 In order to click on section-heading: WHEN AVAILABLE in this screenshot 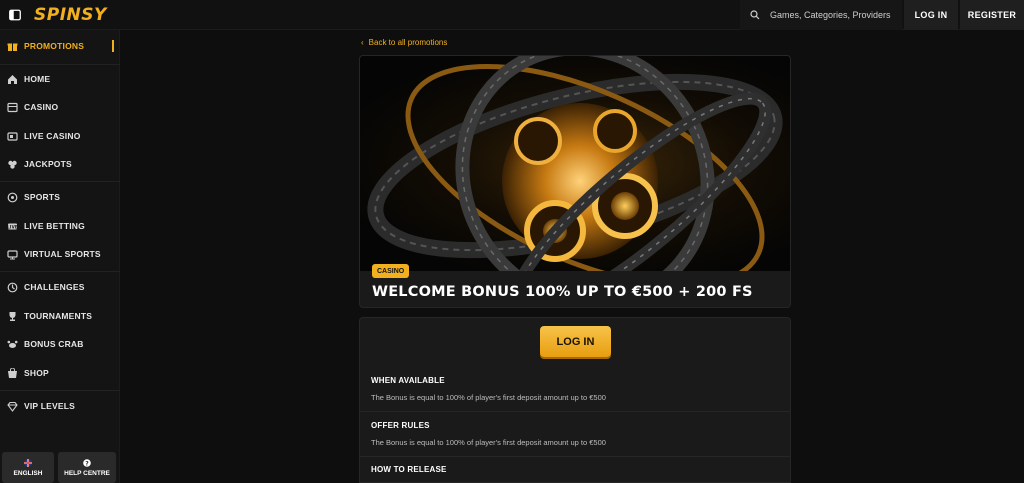, I will do `click(408, 380)`.